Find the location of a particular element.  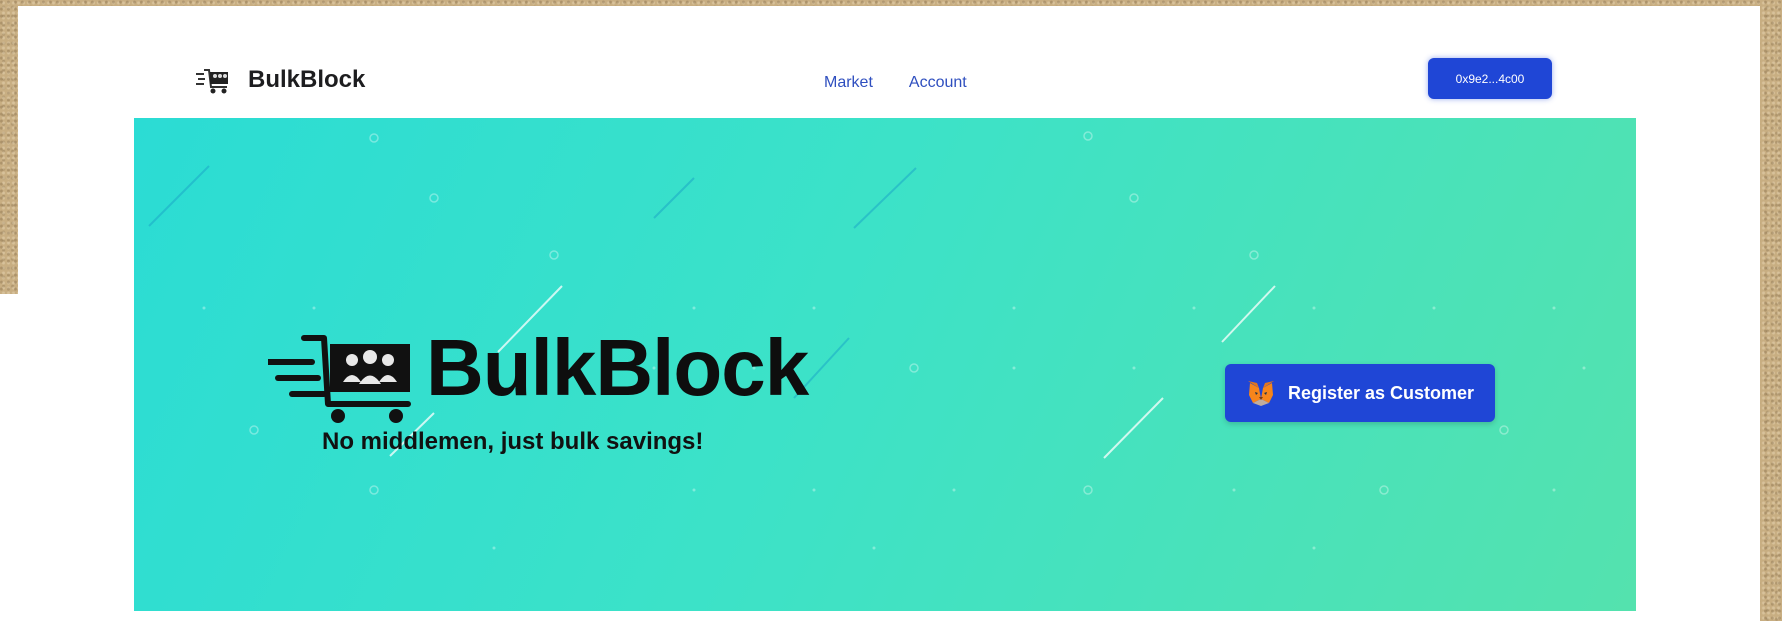

hero-tagline: No middlemen, just bulk savings! is located at coordinates (513, 441).